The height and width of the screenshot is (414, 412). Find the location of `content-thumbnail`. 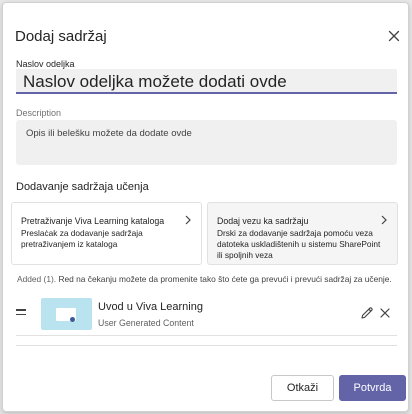

content-thumbnail is located at coordinates (66, 314).